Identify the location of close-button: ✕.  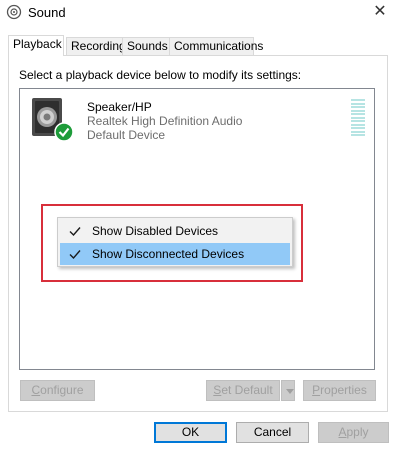
(380, 12).